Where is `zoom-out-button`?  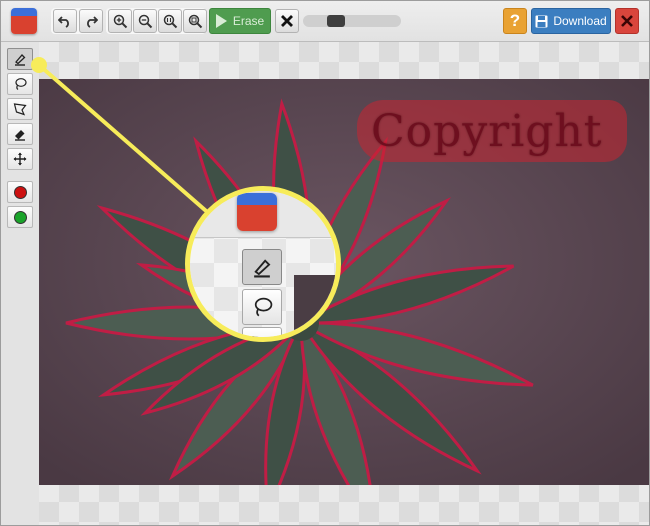 zoom-out-button is located at coordinates (145, 21).